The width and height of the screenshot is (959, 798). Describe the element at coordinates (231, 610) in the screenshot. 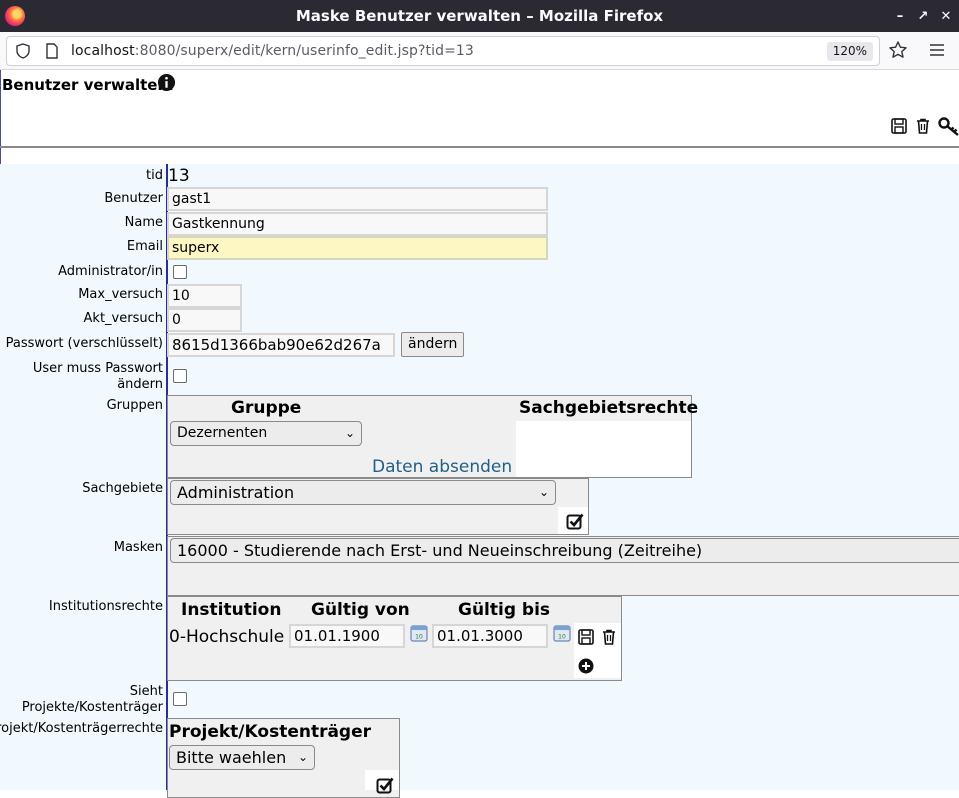

I see `institution-column-header: Institution` at that location.